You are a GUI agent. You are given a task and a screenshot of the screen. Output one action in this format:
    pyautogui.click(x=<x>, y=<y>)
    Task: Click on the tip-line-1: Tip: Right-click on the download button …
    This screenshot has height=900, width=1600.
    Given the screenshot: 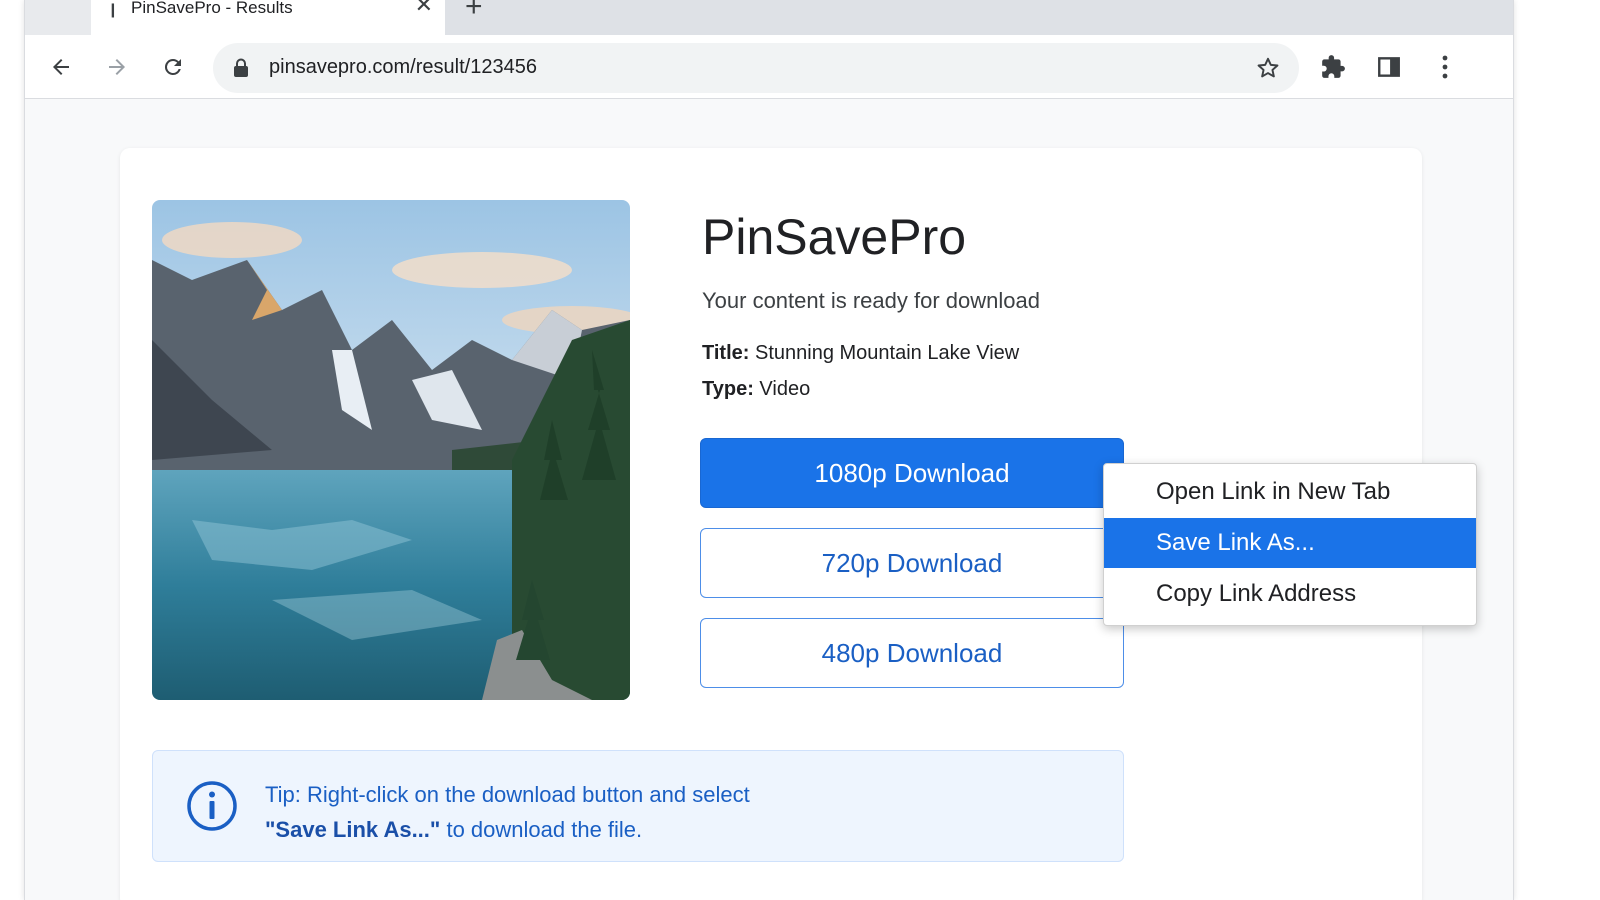 What is the action you would take?
    pyautogui.click(x=507, y=794)
    